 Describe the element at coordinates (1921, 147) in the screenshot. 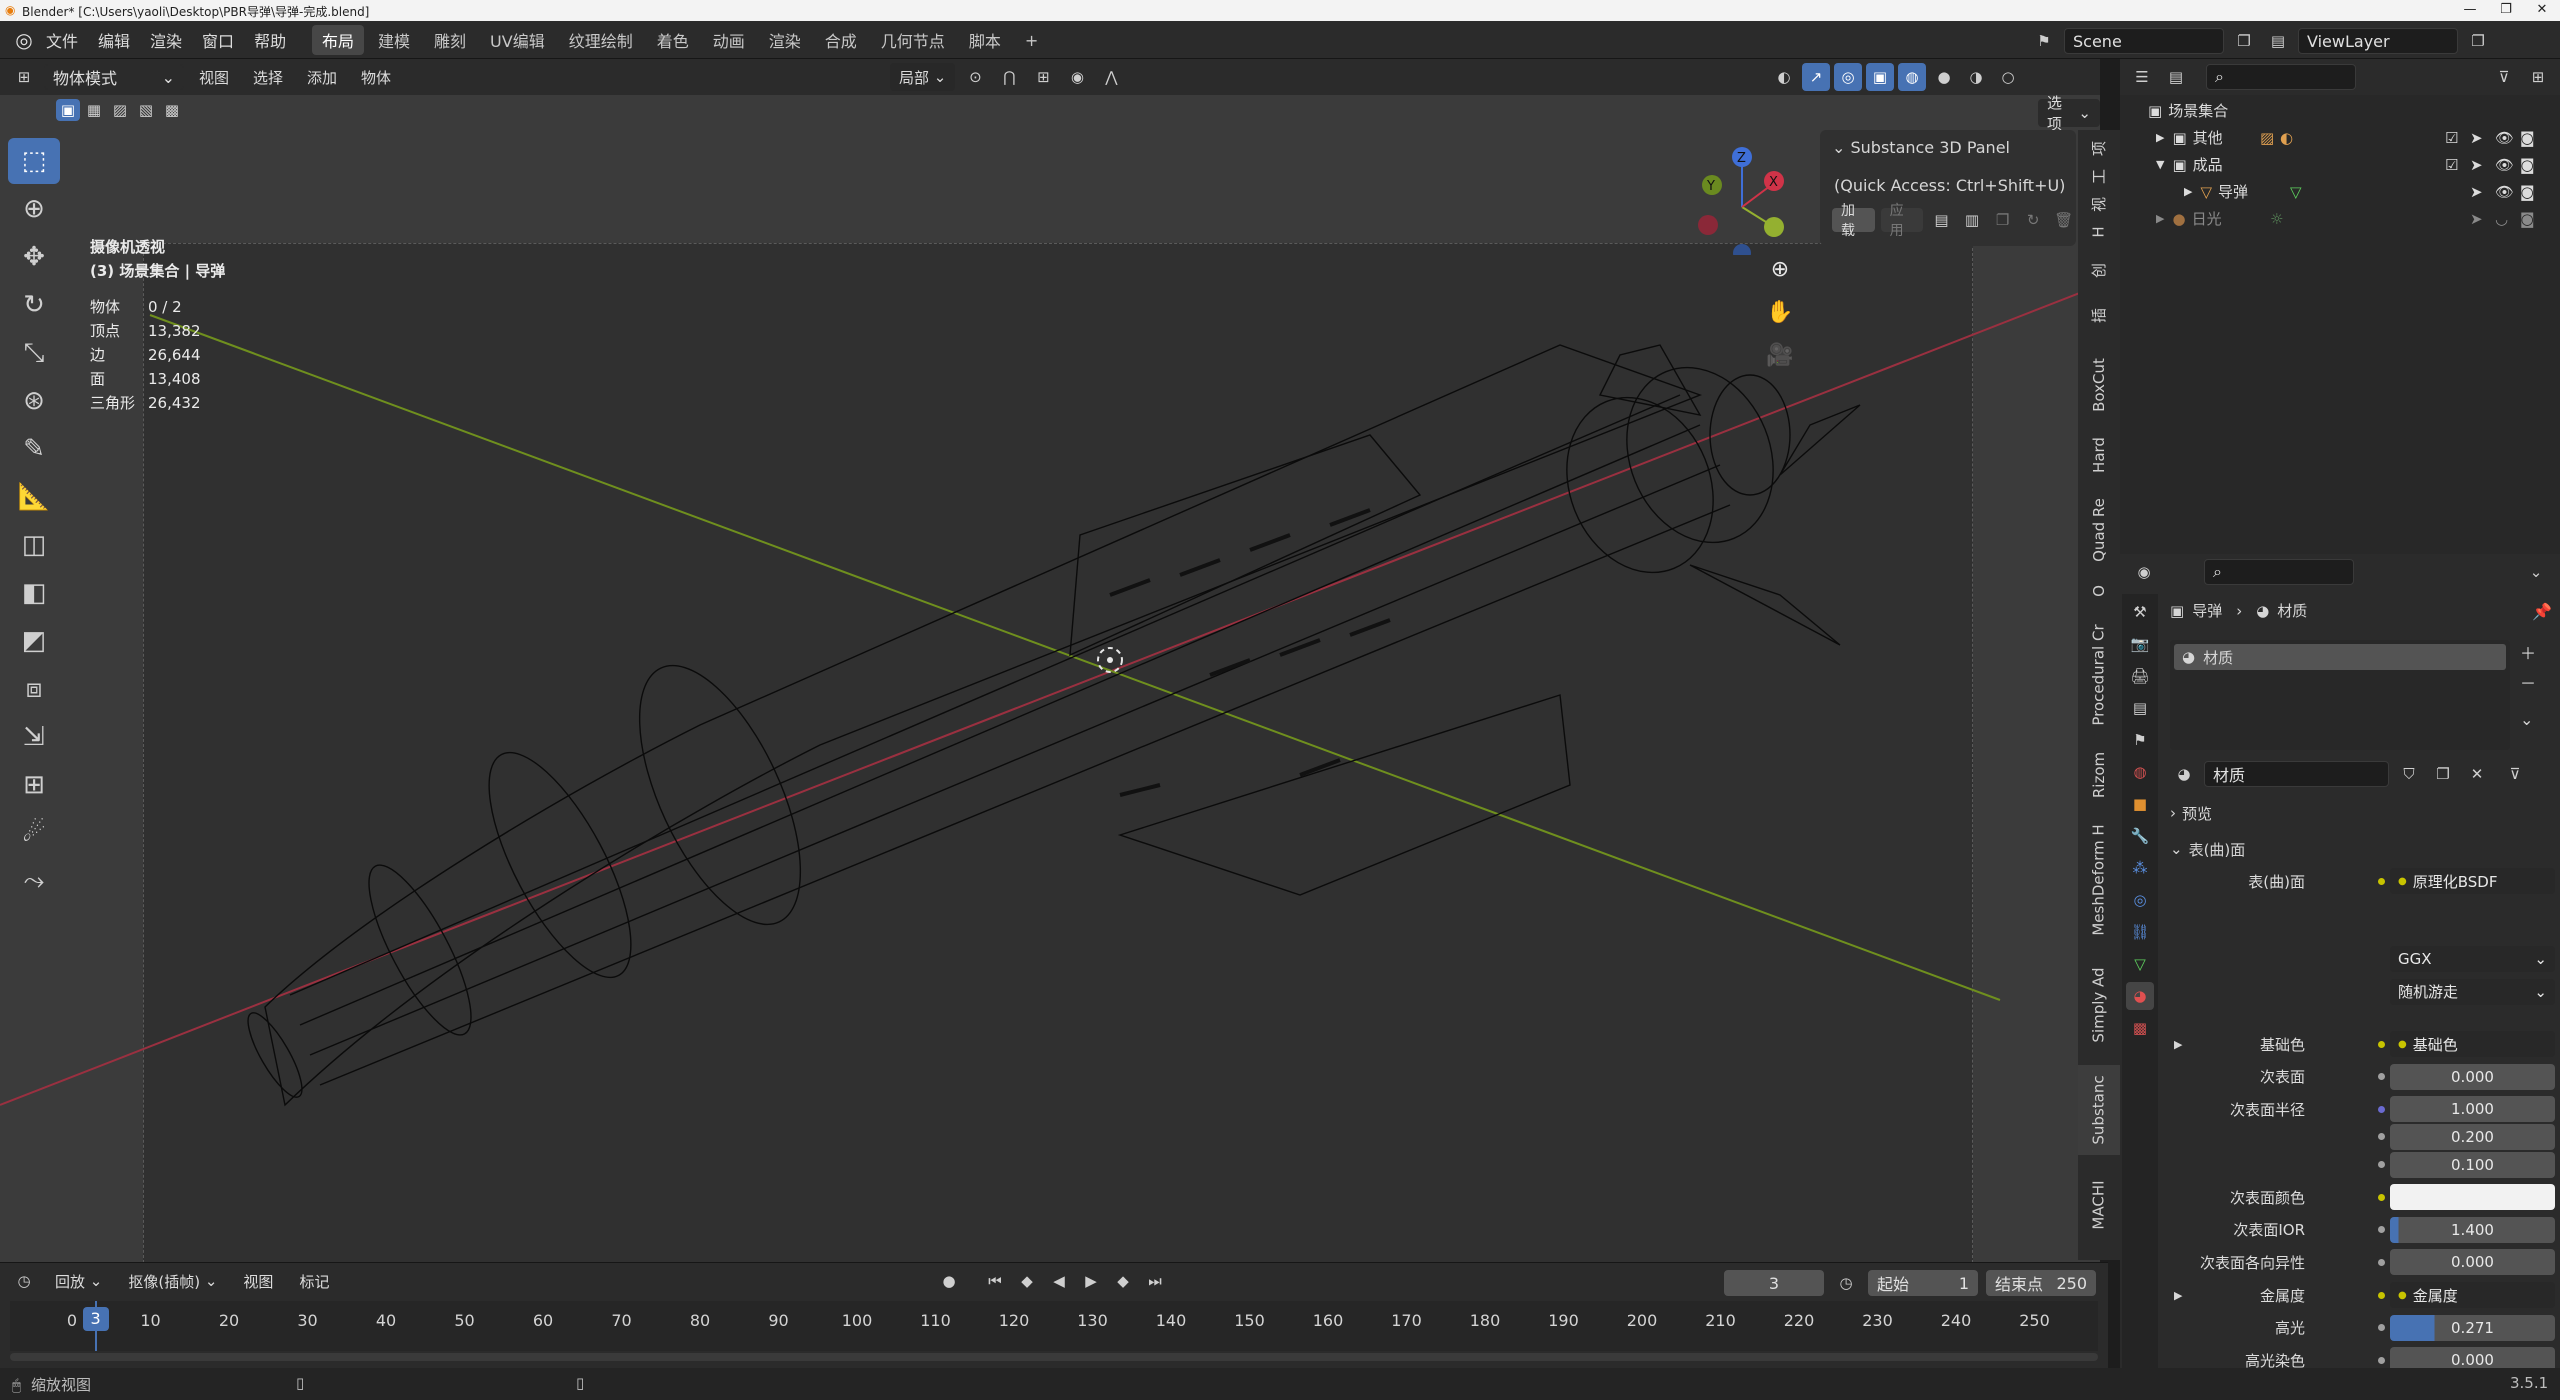

I see `substance-panel-title: ⌄ Substance 3D Panel` at that location.